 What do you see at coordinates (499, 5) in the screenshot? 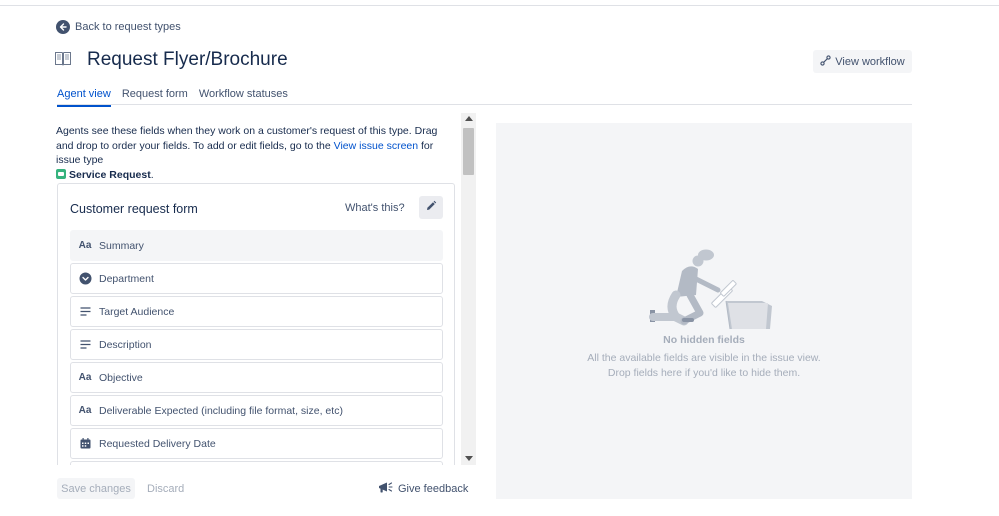
I see `top-divider` at bounding box center [499, 5].